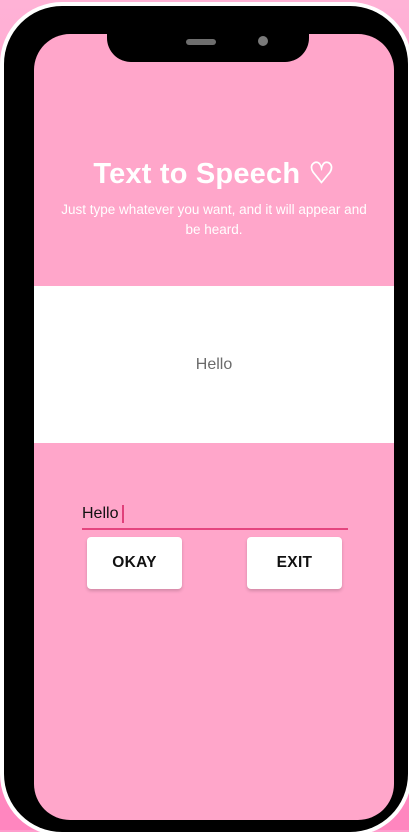 The height and width of the screenshot is (832, 409). I want to click on spoken-text-display: Hello, so click(214, 364).